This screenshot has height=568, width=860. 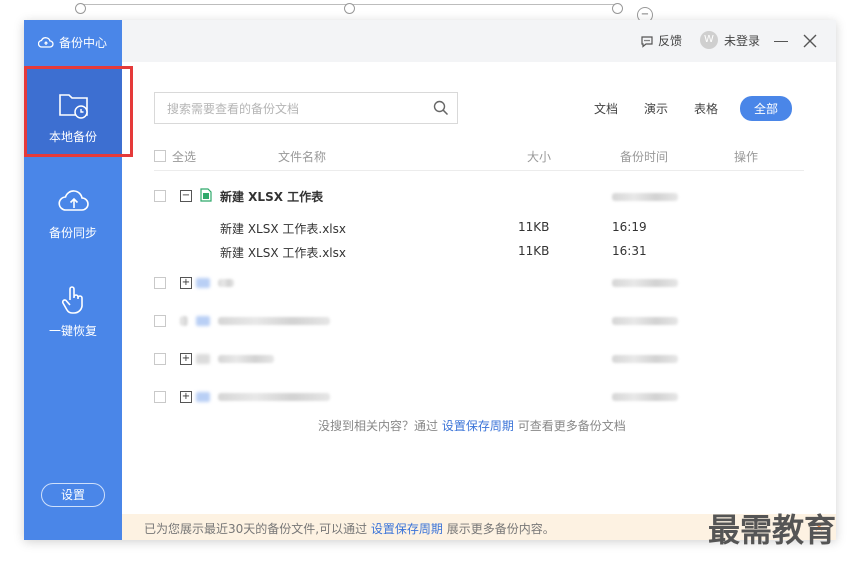 What do you see at coordinates (742, 40) in the screenshot?
I see `login-label: 未登录` at bounding box center [742, 40].